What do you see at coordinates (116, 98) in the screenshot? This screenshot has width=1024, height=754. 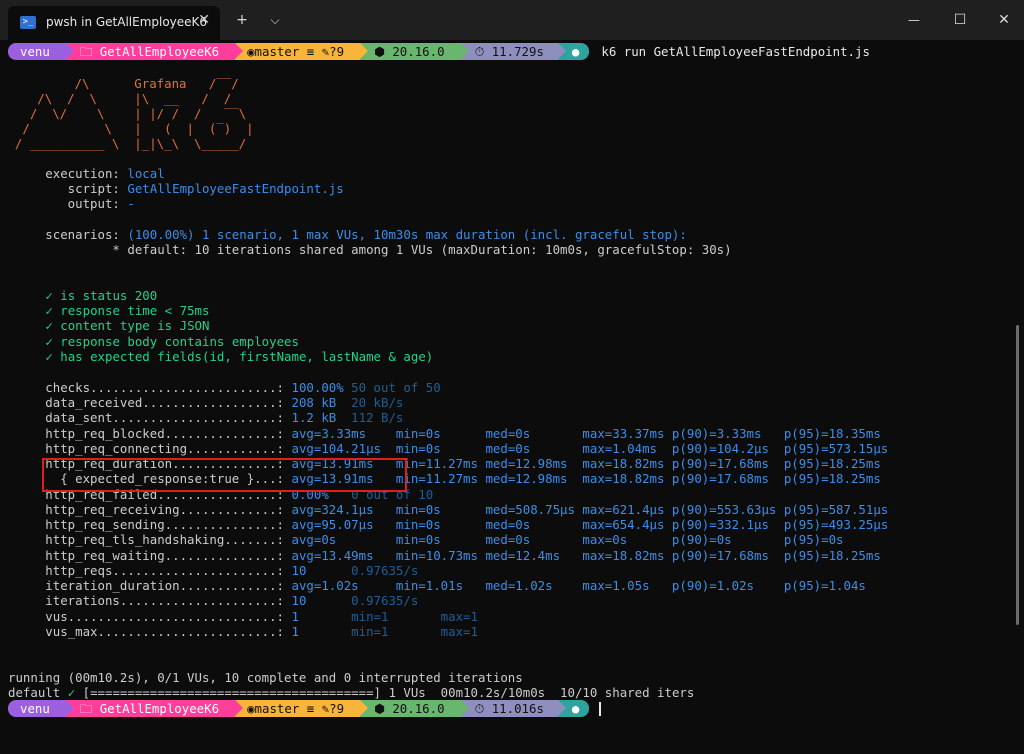 I see `k6-logo-line: /\ / \ |\ __ / /` at bounding box center [116, 98].